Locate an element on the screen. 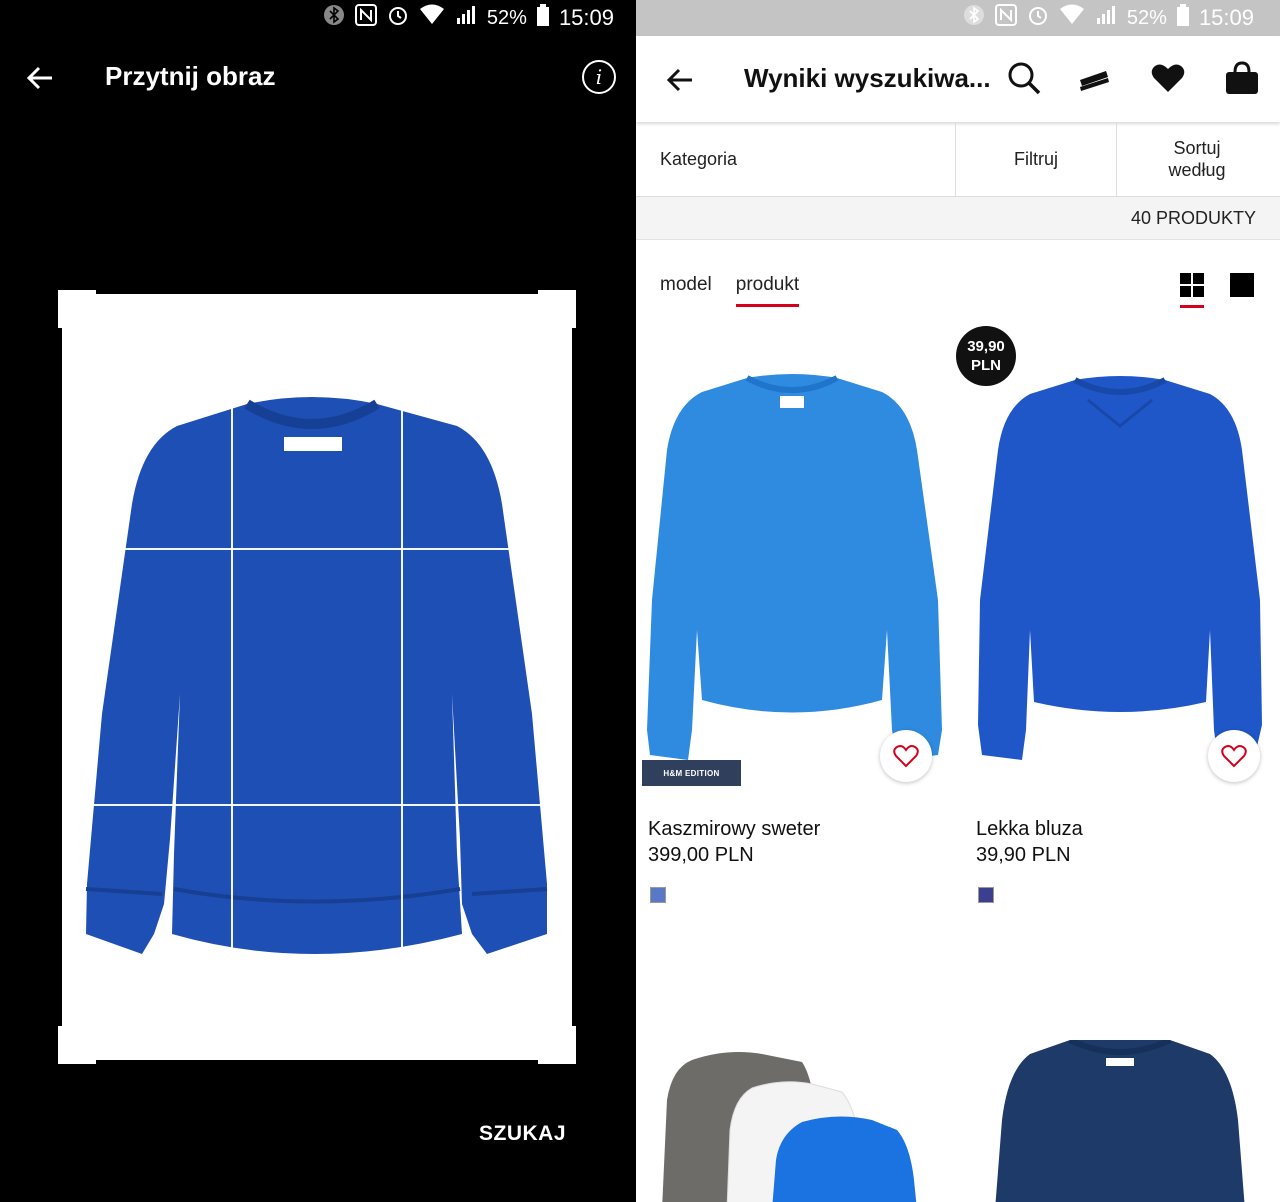 This screenshot has width=1280, height=1202. filter-bar: Kategoria Filtruj Sortuj według is located at coordinates (958, 159).